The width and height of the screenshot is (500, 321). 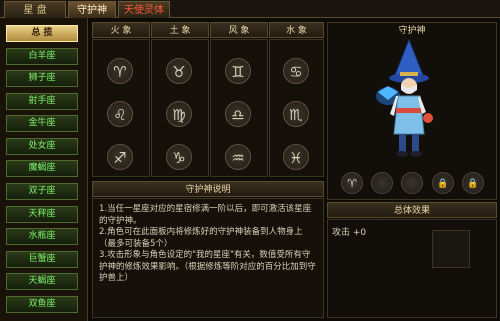 What do you see at coordinates (238, 157) in the screenshot?
I see `aquarius-sign-button: ♒` at bounding box center [238, 157].